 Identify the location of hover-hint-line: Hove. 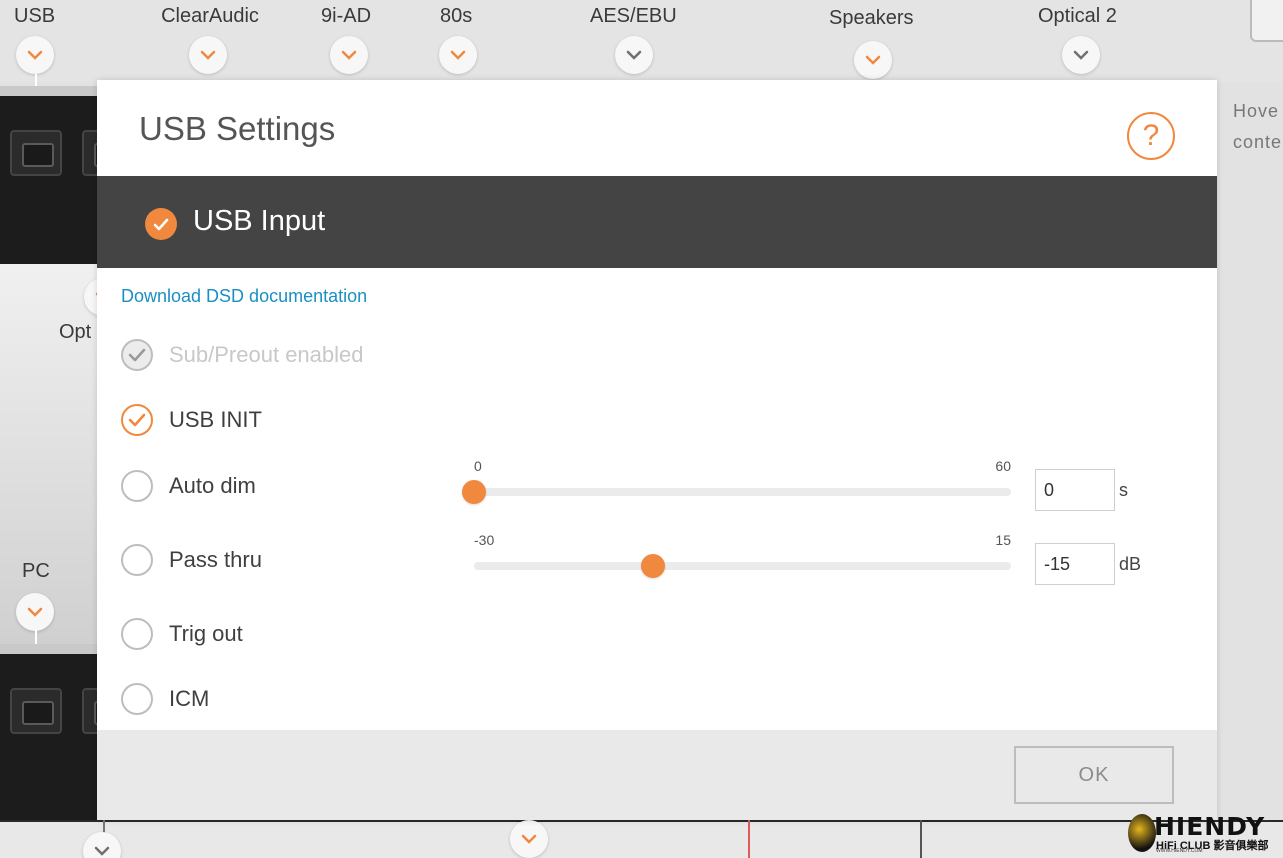
(1256, 111).